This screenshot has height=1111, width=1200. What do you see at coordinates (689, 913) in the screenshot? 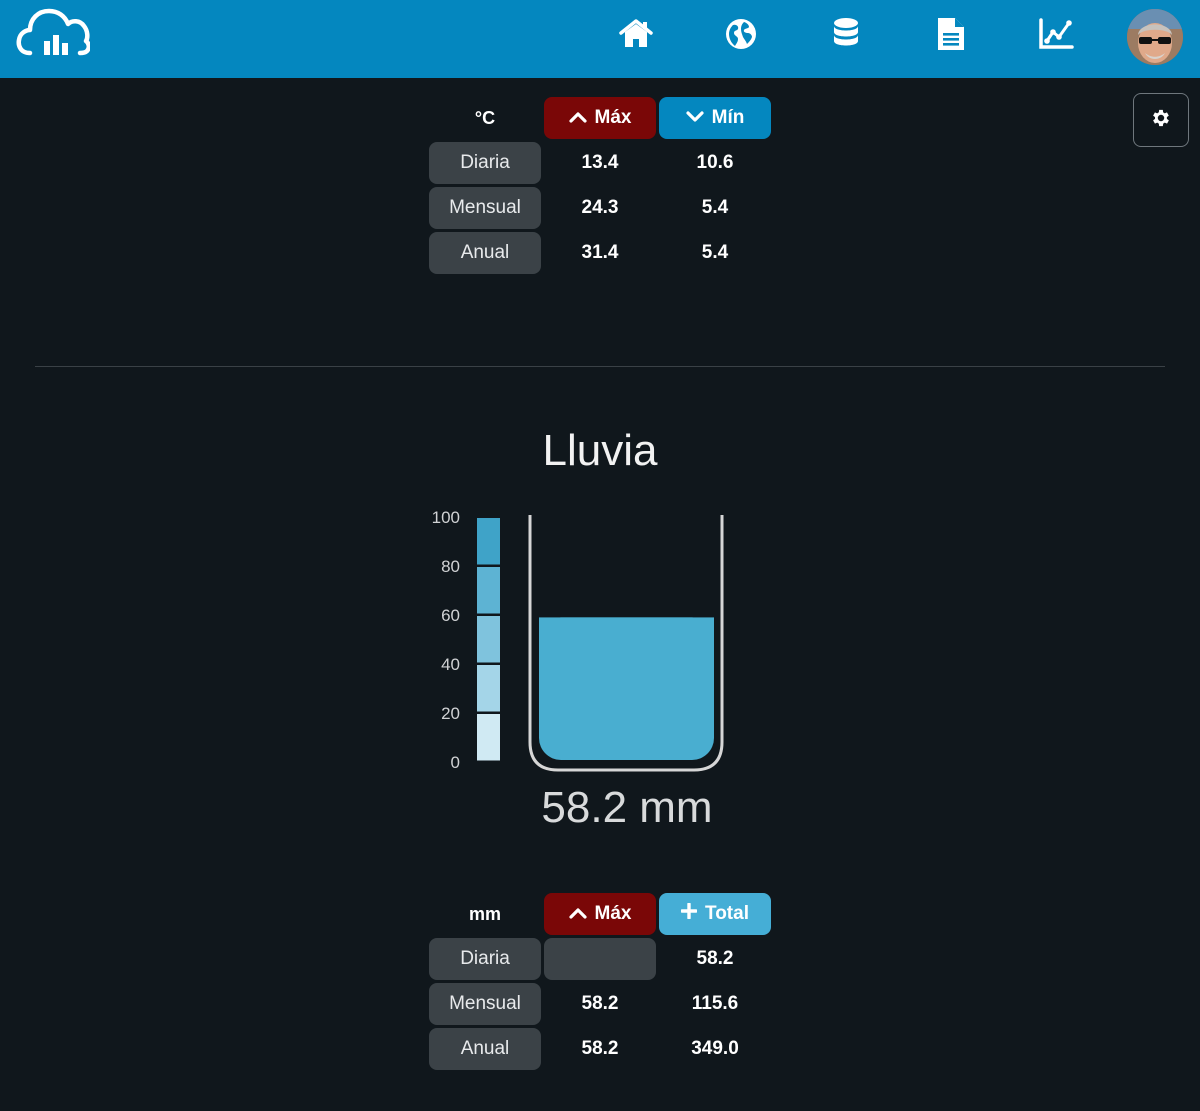
I see `plus-icon` at bounding box center [689, 913].